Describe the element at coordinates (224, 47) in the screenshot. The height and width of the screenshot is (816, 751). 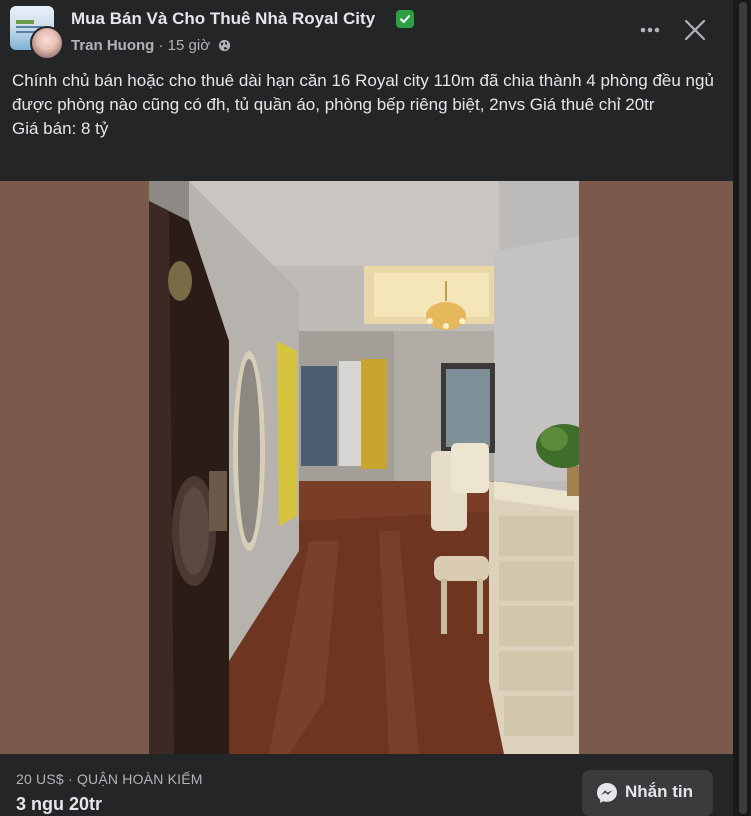
I see `globe-icon` at that location.